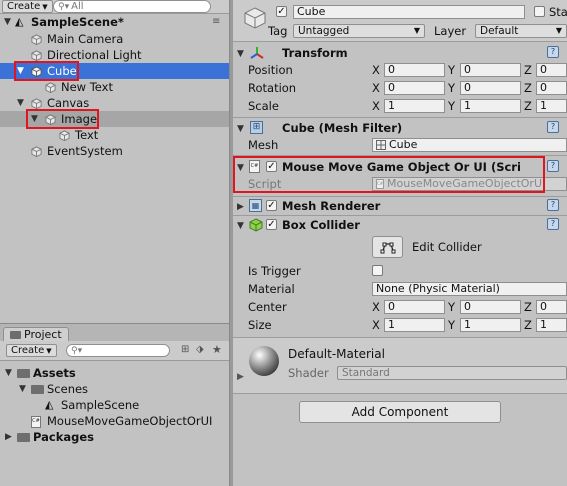 The width and height of the screenshot is (567, 486). Describe the element at coordinates (321, 225) in the screenshot. I see `box-collider-title: Box Collider` at that location.